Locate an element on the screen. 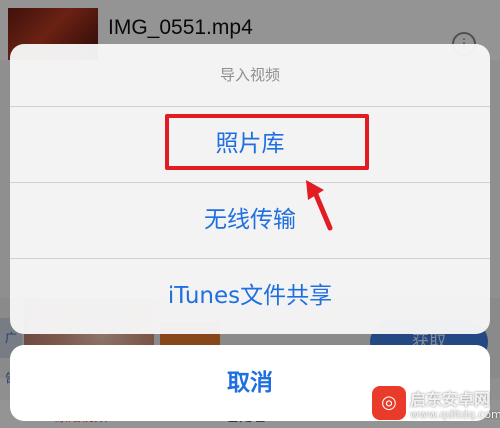 The height and width of the screenshot is (428, 500). red-arrow-annotation is located at coordinates (319, 205).